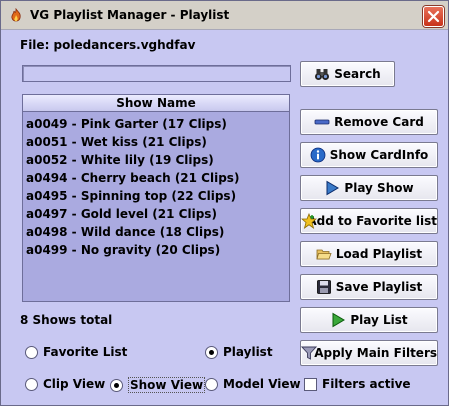  Describe the element at coordinates (366, 384) in the screenshot. I see `filters-active-label: Filters active` at that location.